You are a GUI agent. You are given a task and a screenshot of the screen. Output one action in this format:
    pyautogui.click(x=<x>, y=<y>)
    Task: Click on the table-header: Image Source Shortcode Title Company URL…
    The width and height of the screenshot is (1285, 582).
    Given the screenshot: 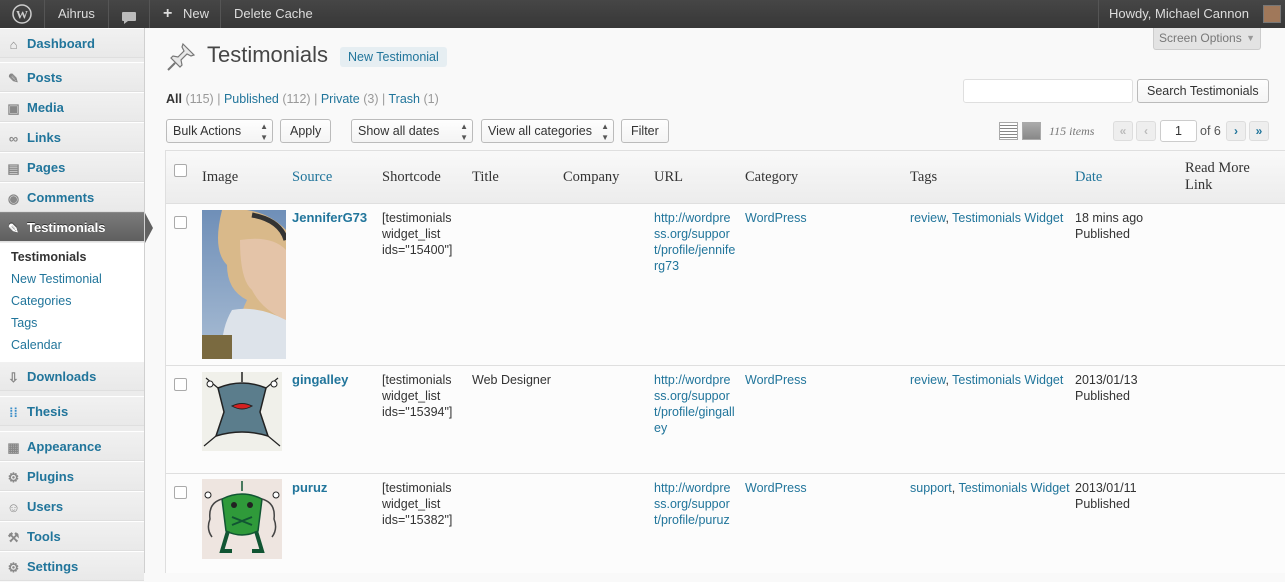 What is the action you would take?
    pyautogui.click(x=725, y=177)
    